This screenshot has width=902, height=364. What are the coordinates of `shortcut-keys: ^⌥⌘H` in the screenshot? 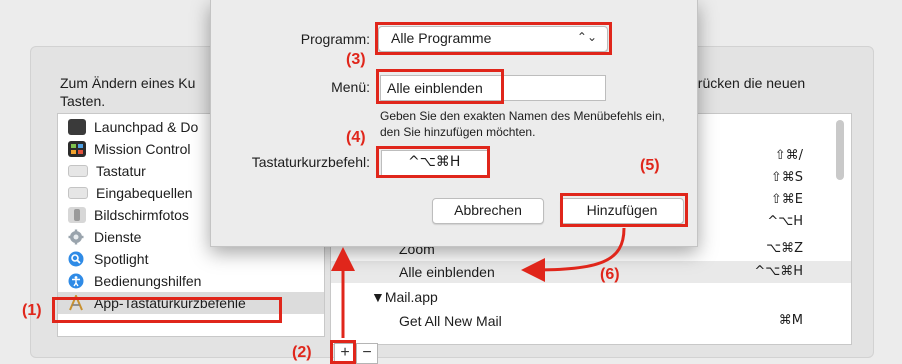 It's located at (778, 271).